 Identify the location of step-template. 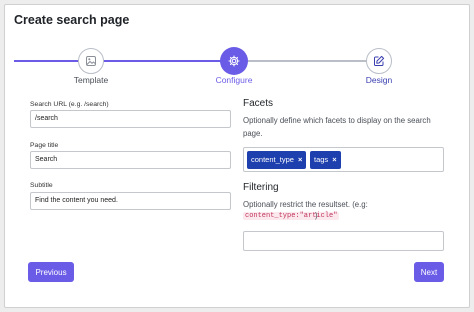
(91, 61).